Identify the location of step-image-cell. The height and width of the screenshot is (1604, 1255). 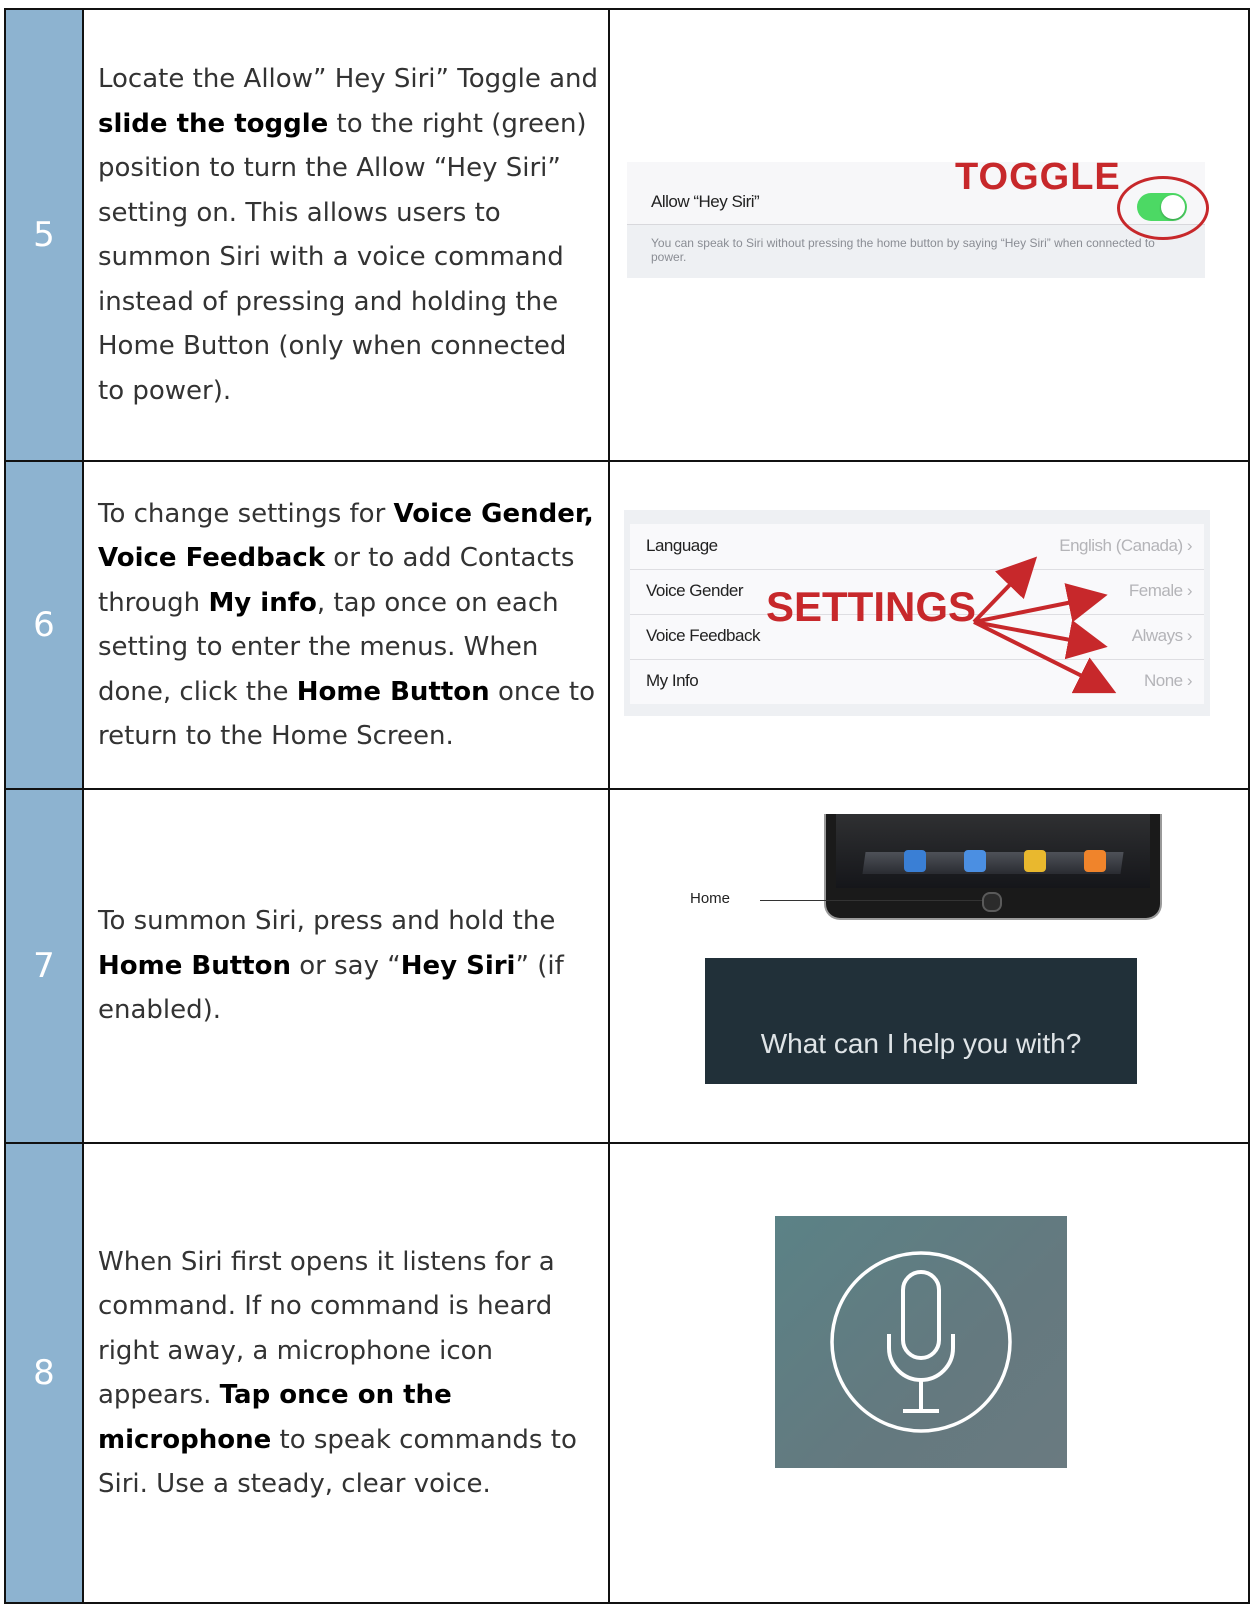
(929, 1373).